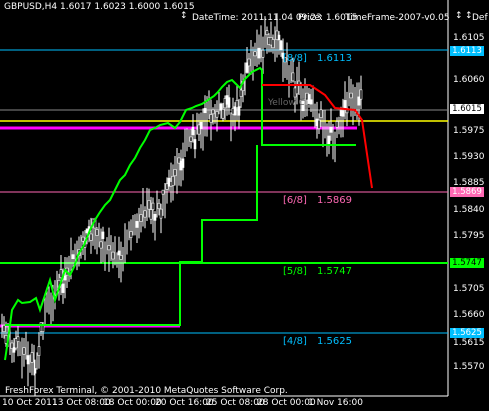 The height and width of the screenshot is (411, 489). What do you see at coordinates (469, 236) in the screenshot?
I see `y-tick: 1.5795` at bounding box center [469, 236].